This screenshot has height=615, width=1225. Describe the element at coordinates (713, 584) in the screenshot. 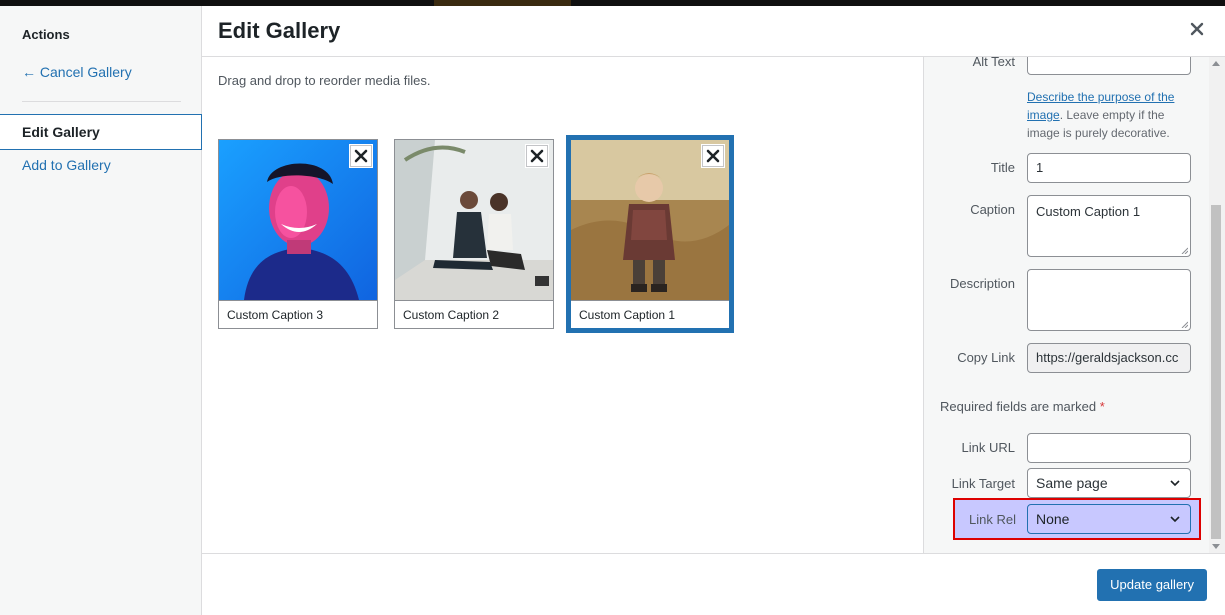

I see `modal-footer: Update gallery` at that location.